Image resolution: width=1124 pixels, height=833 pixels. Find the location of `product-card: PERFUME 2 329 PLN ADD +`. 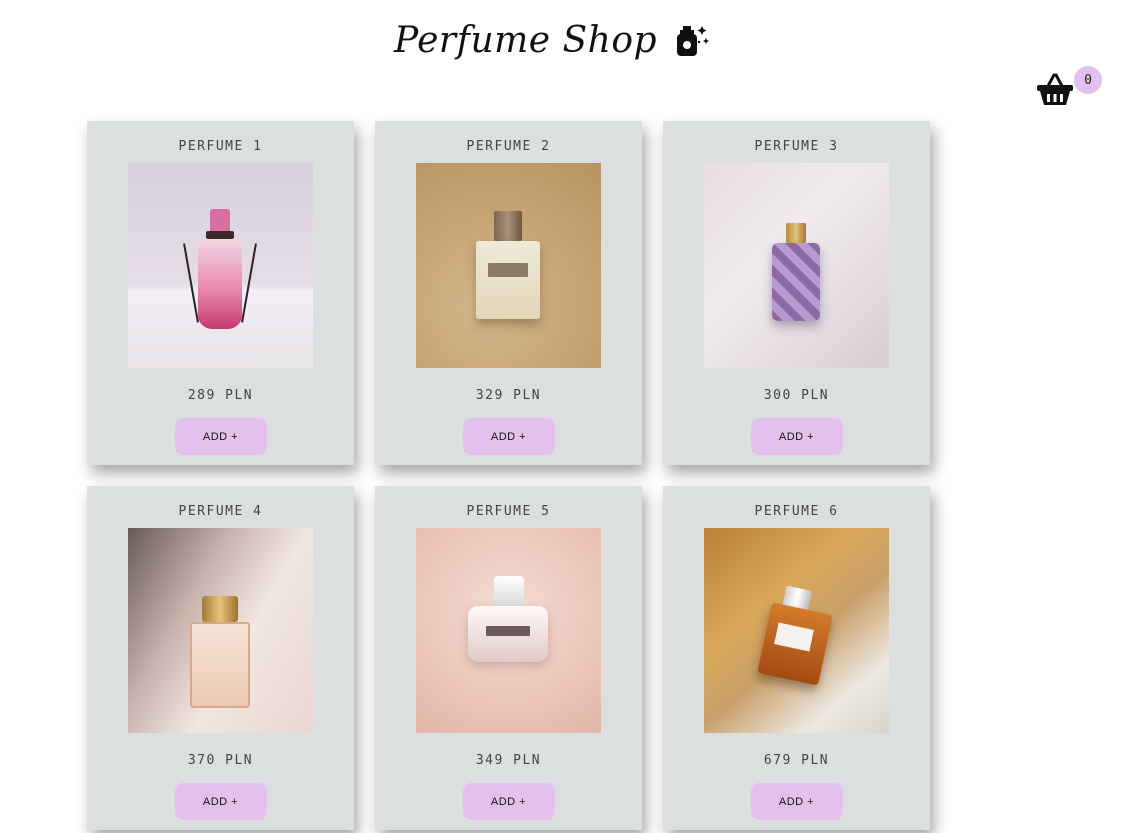

product-card: PERFUME 2 329 PLN ADD + is located at coordinates (508, 293).